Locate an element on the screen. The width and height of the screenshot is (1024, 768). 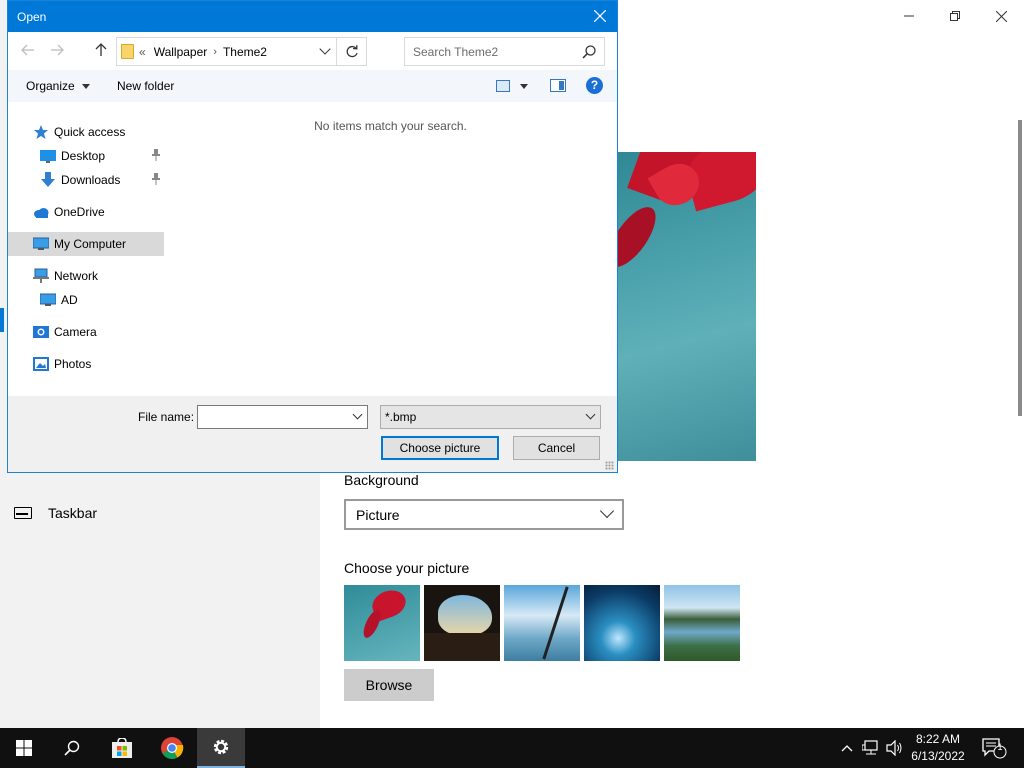
choose-picture-button: Choose picture is located at coordinates (440, 448).